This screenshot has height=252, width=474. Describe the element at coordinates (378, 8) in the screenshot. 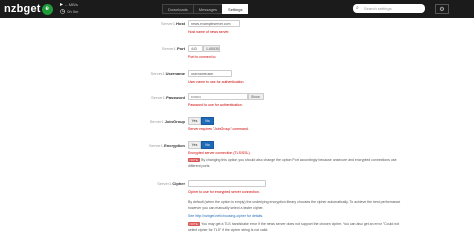

I see `search-placeholder: Search settings` at that location.